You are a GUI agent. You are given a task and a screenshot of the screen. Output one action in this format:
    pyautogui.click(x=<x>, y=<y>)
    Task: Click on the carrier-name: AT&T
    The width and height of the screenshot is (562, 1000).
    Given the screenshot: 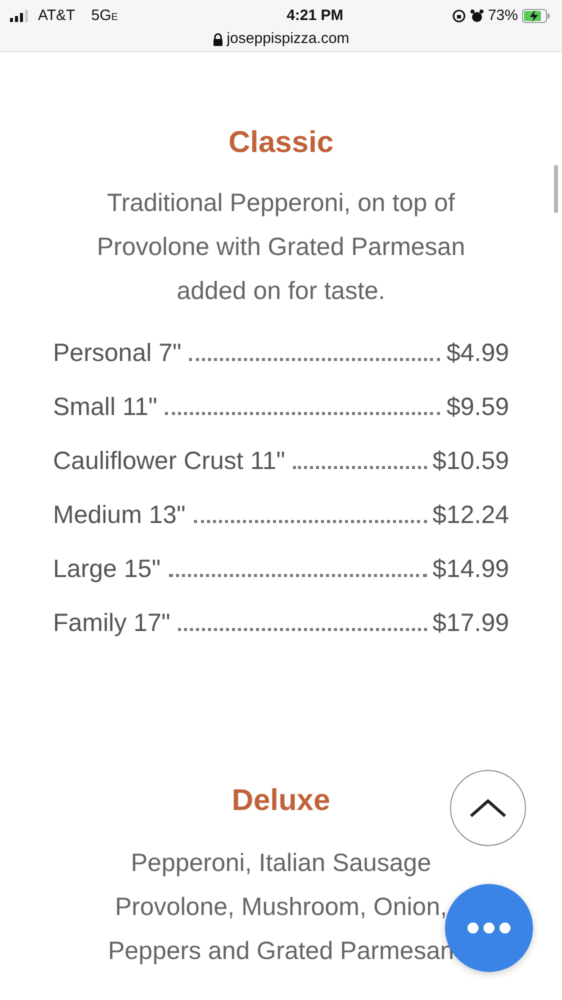 What is the action you would take?
    pyautogui.click(x=57, y=16)
    